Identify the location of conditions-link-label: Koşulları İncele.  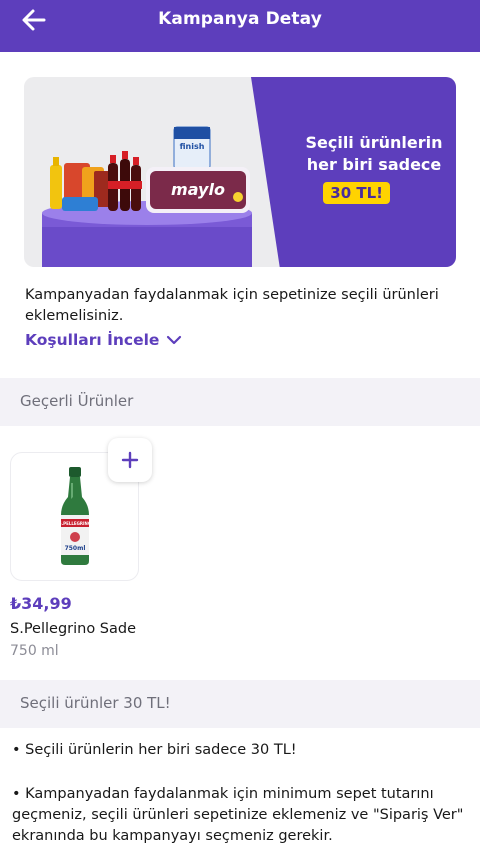
(92, 340).